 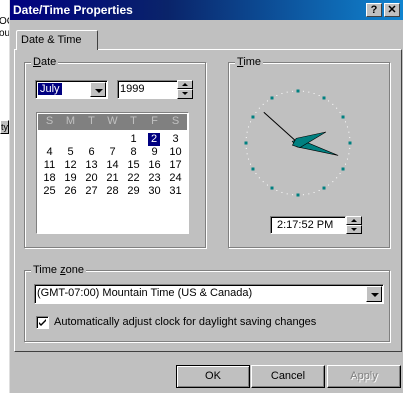 I want to click on calendar-day: 10, so click(x=175, y=152).